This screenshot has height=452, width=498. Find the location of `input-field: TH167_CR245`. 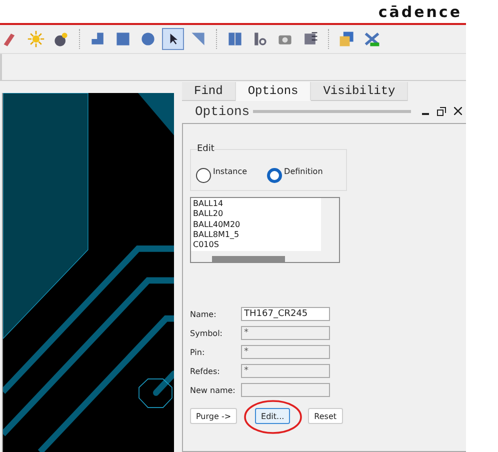

input-field: TH167_CR245 is located at coordinates (285, 314).